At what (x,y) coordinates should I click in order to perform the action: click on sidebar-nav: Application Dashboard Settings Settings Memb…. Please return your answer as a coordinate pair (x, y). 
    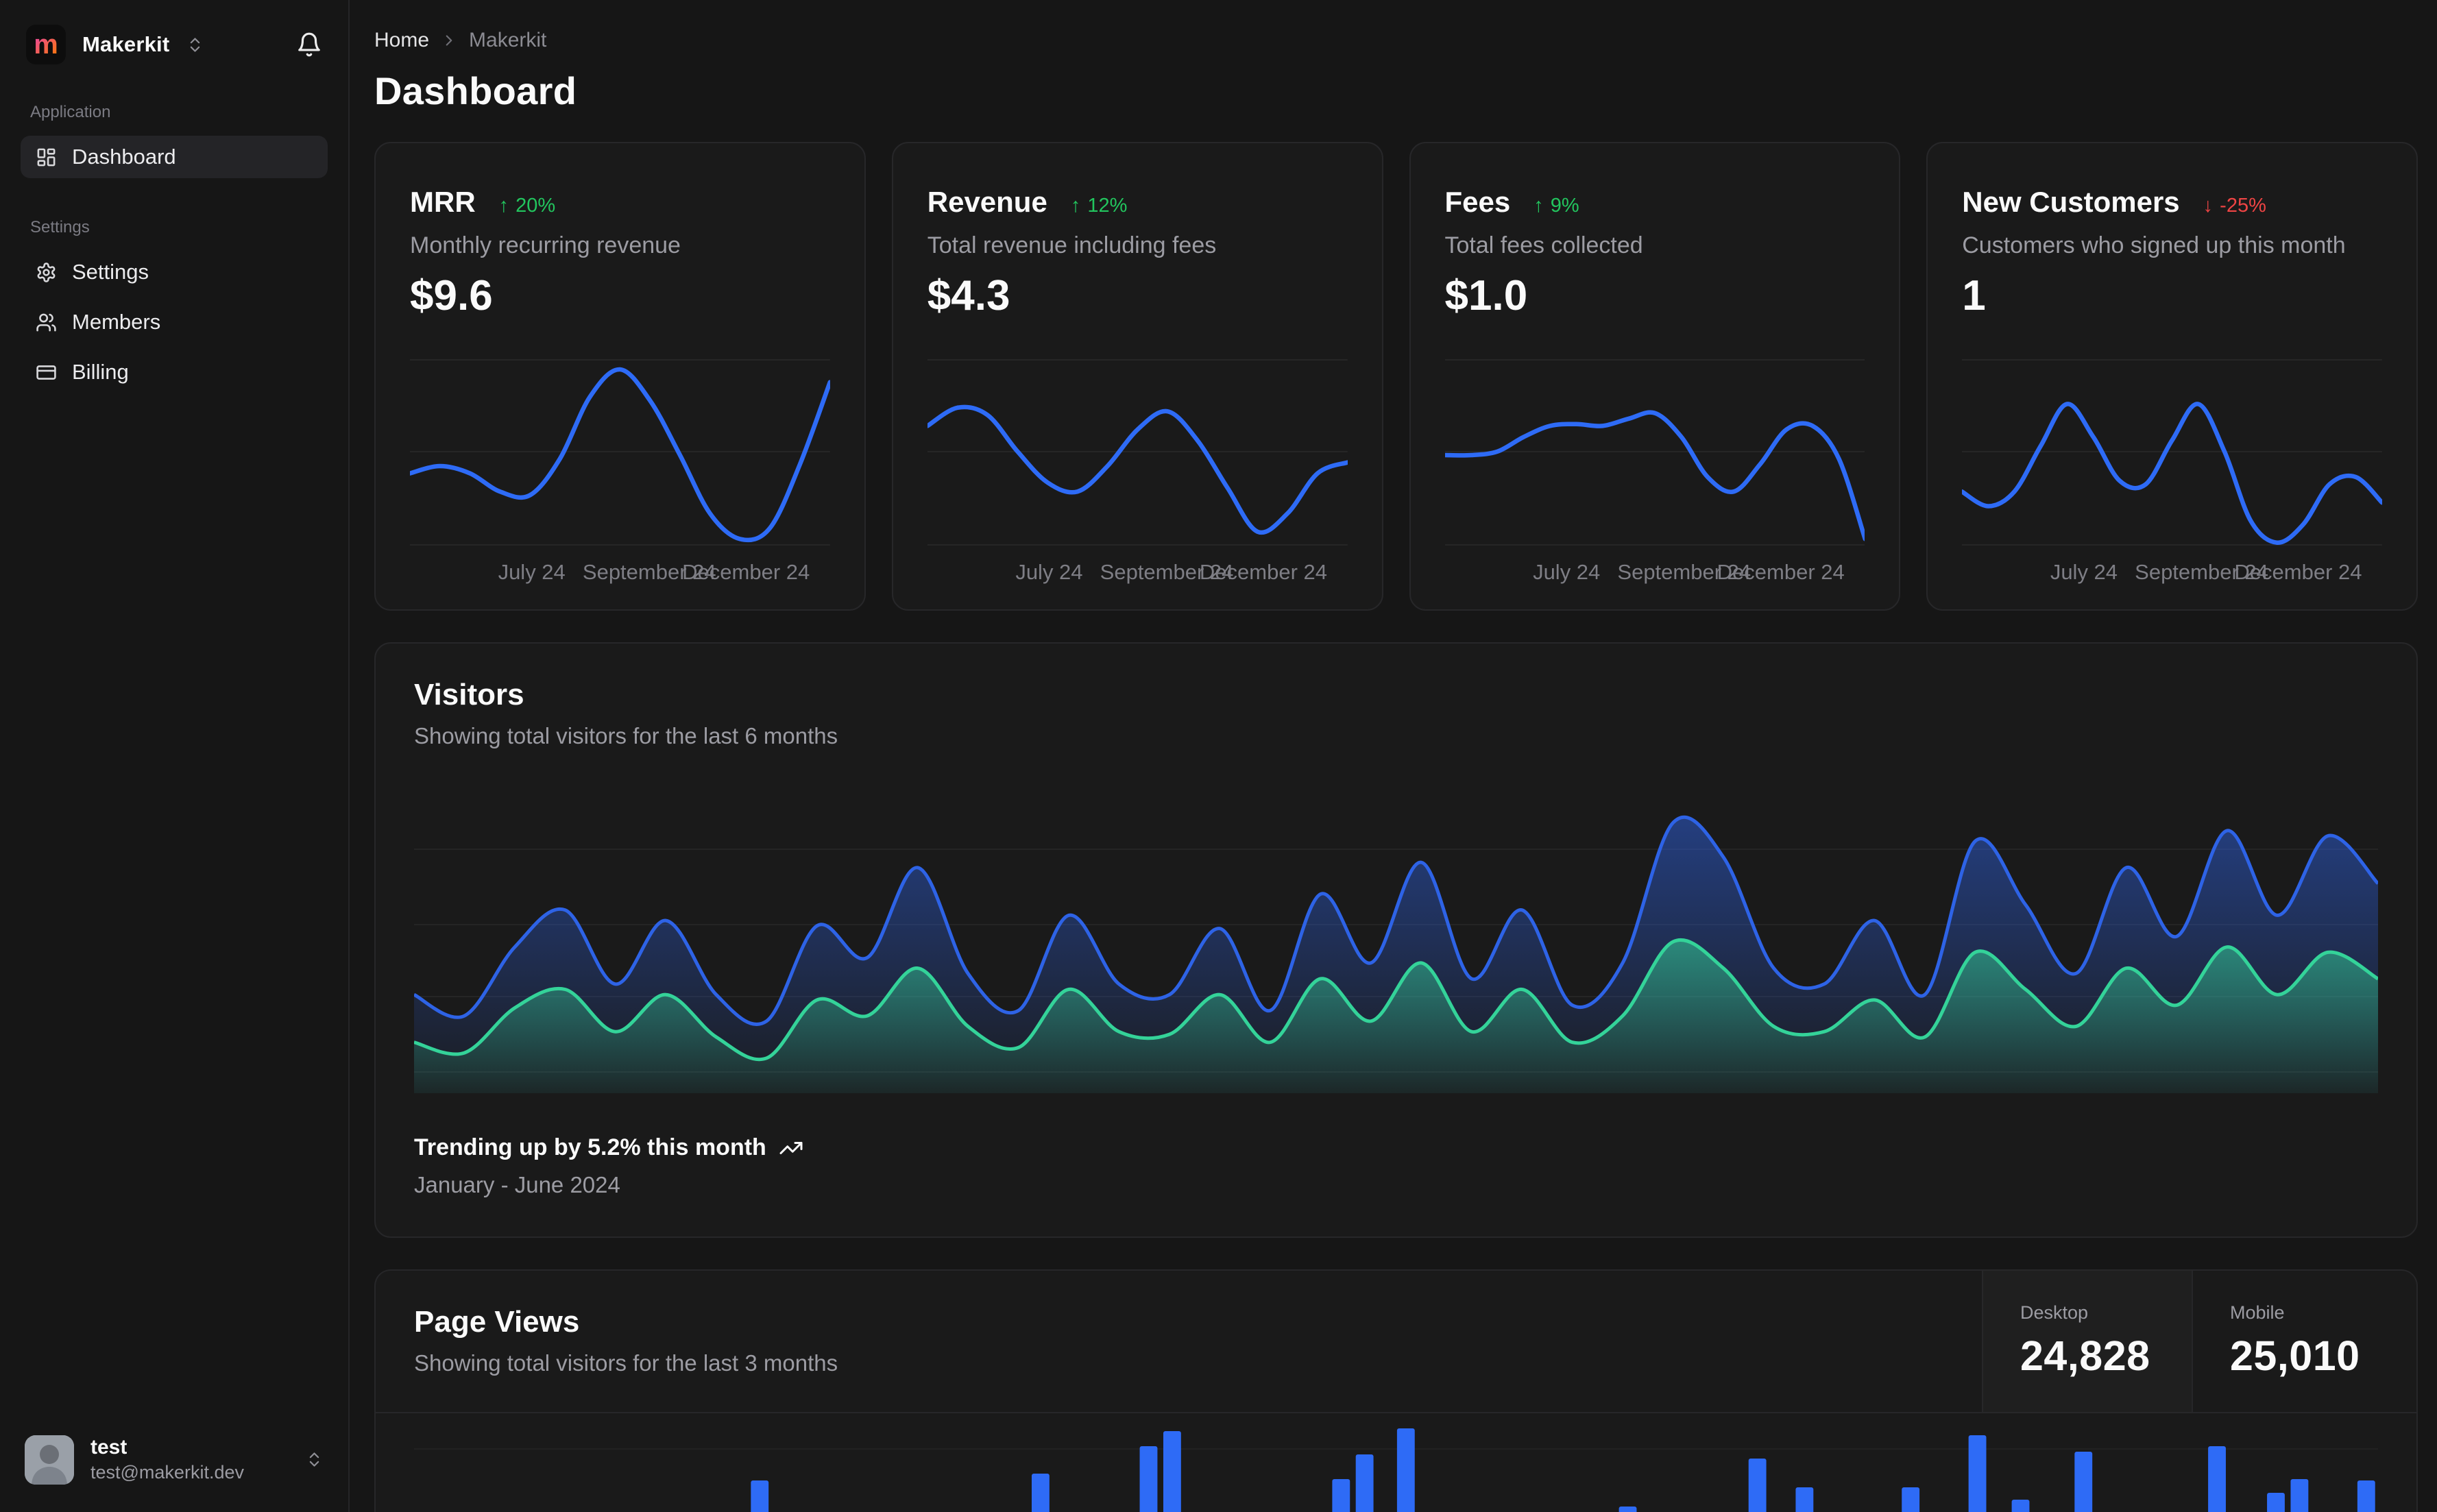
    Looking at the image, I should click on (174, 749).